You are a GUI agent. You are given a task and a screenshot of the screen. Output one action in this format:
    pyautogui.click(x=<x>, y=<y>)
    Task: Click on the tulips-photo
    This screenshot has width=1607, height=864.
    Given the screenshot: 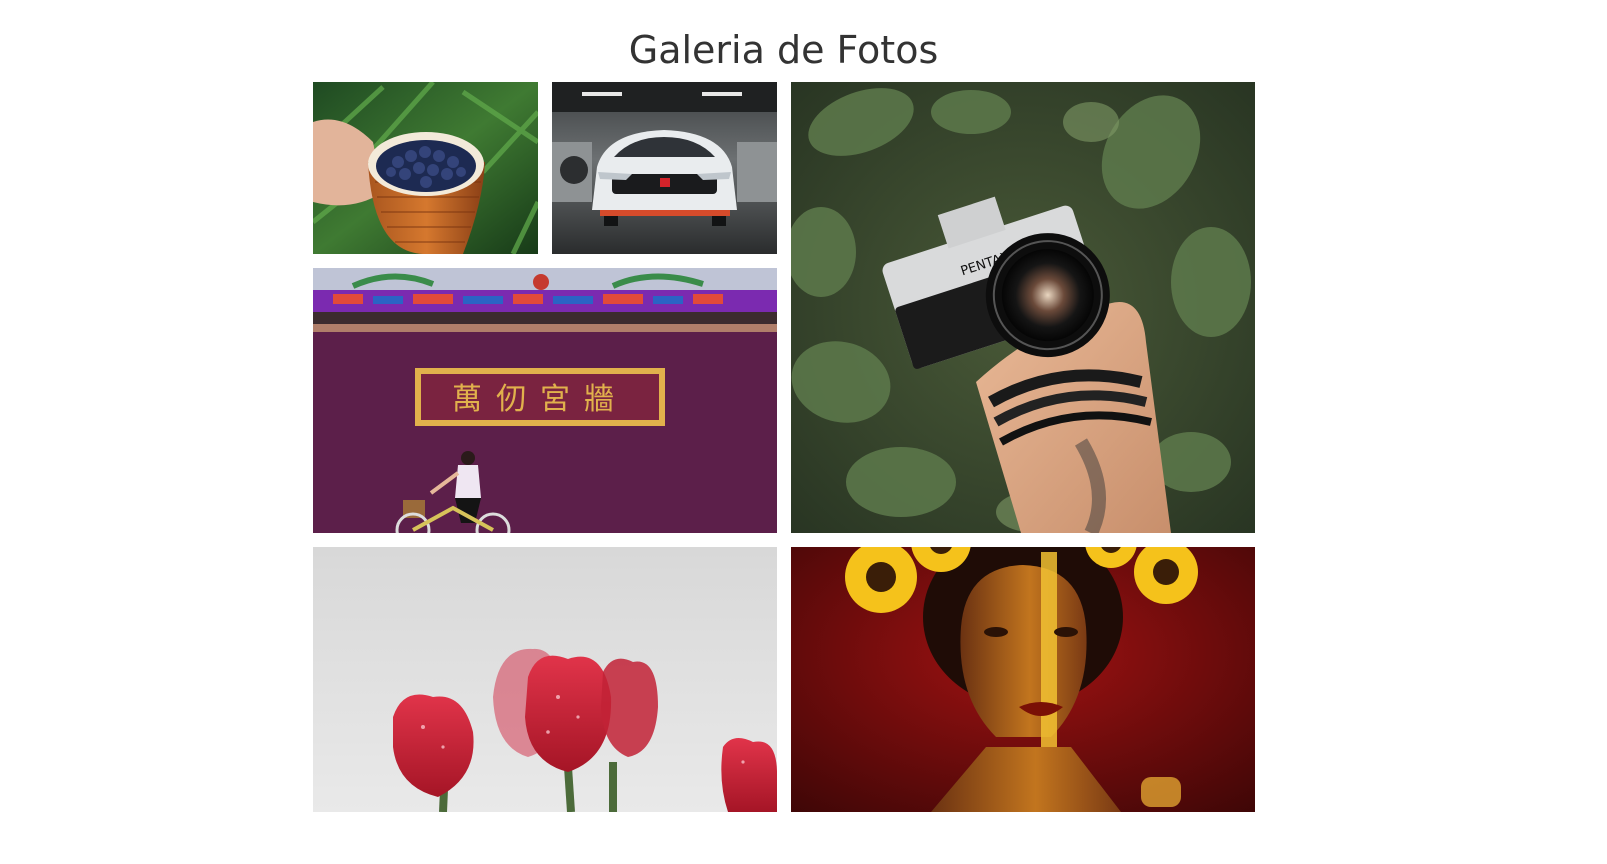 What is the action you would take?
    pyautogui.click(x=545, y=679)
    